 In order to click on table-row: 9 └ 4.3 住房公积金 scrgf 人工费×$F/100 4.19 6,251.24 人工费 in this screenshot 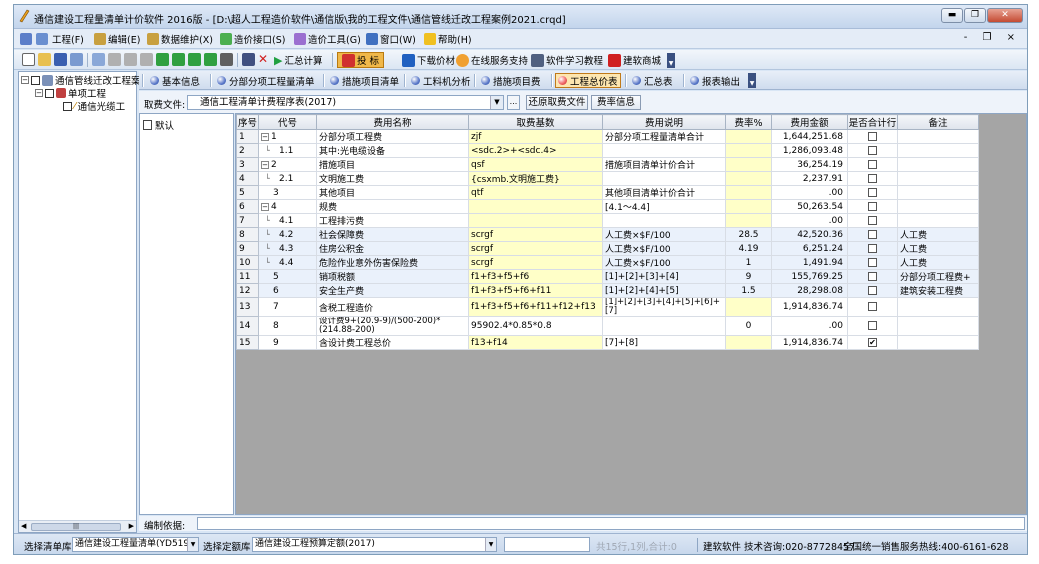, I will do `click(607, 248)`.